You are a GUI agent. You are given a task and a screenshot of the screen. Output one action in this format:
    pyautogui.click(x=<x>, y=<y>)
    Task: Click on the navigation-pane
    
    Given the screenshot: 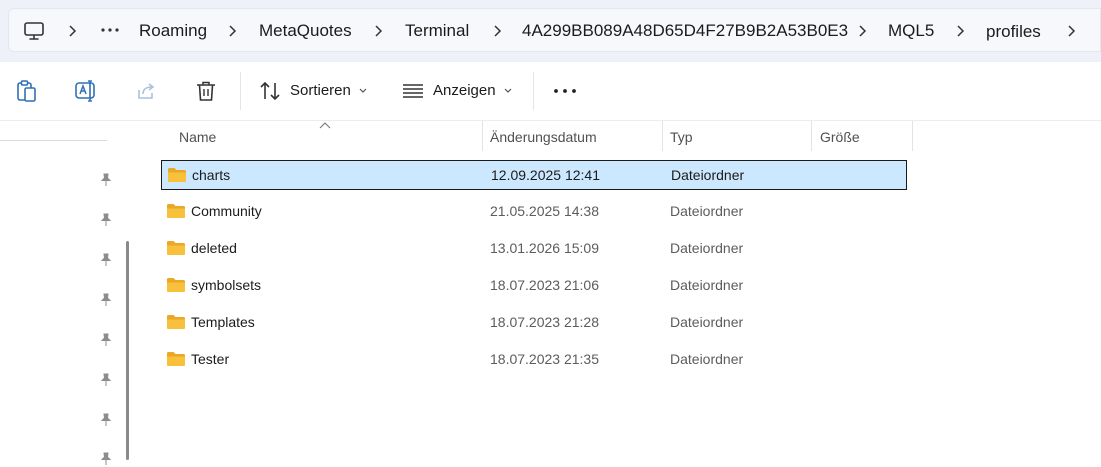 What is the action you would take?
    pyautogui.click(x=68, y=293)
    